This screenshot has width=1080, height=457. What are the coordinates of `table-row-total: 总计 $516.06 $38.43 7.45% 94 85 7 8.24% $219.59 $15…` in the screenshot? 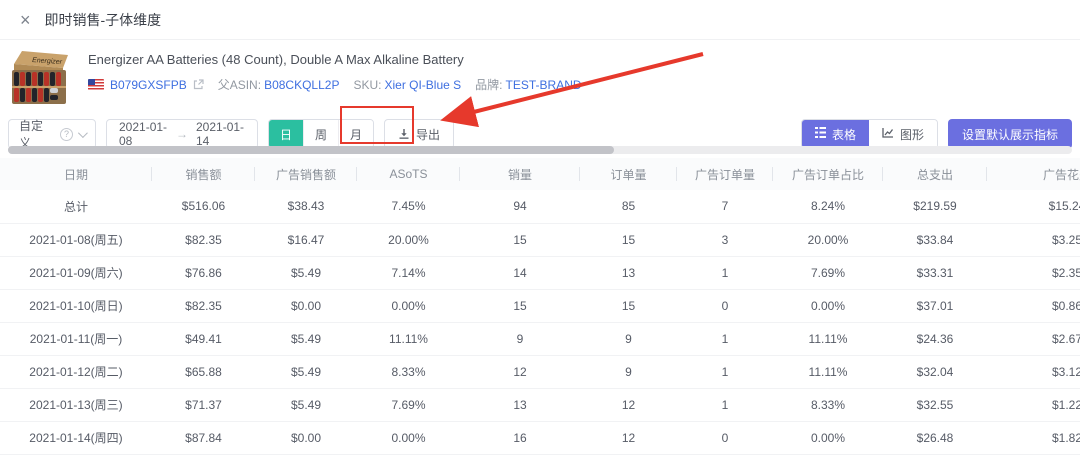 It's located at (540, 207).